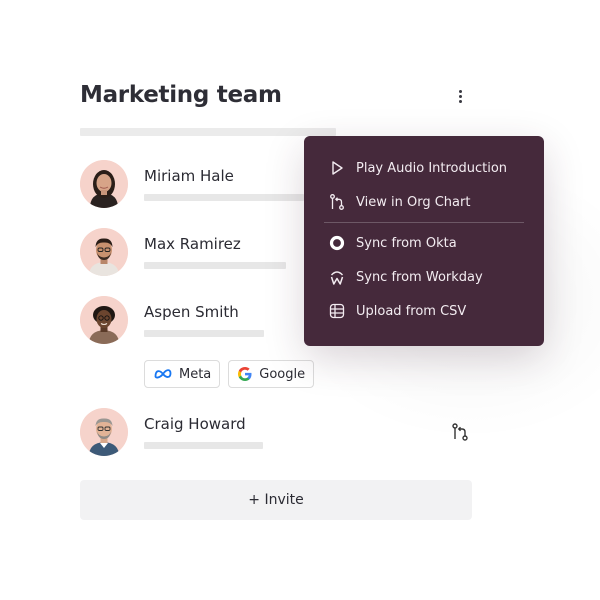 The height and width of the screenshot is (600, 600). I want to click on menu-item-upload-csv: Upload from CSV, so click(424, 311).